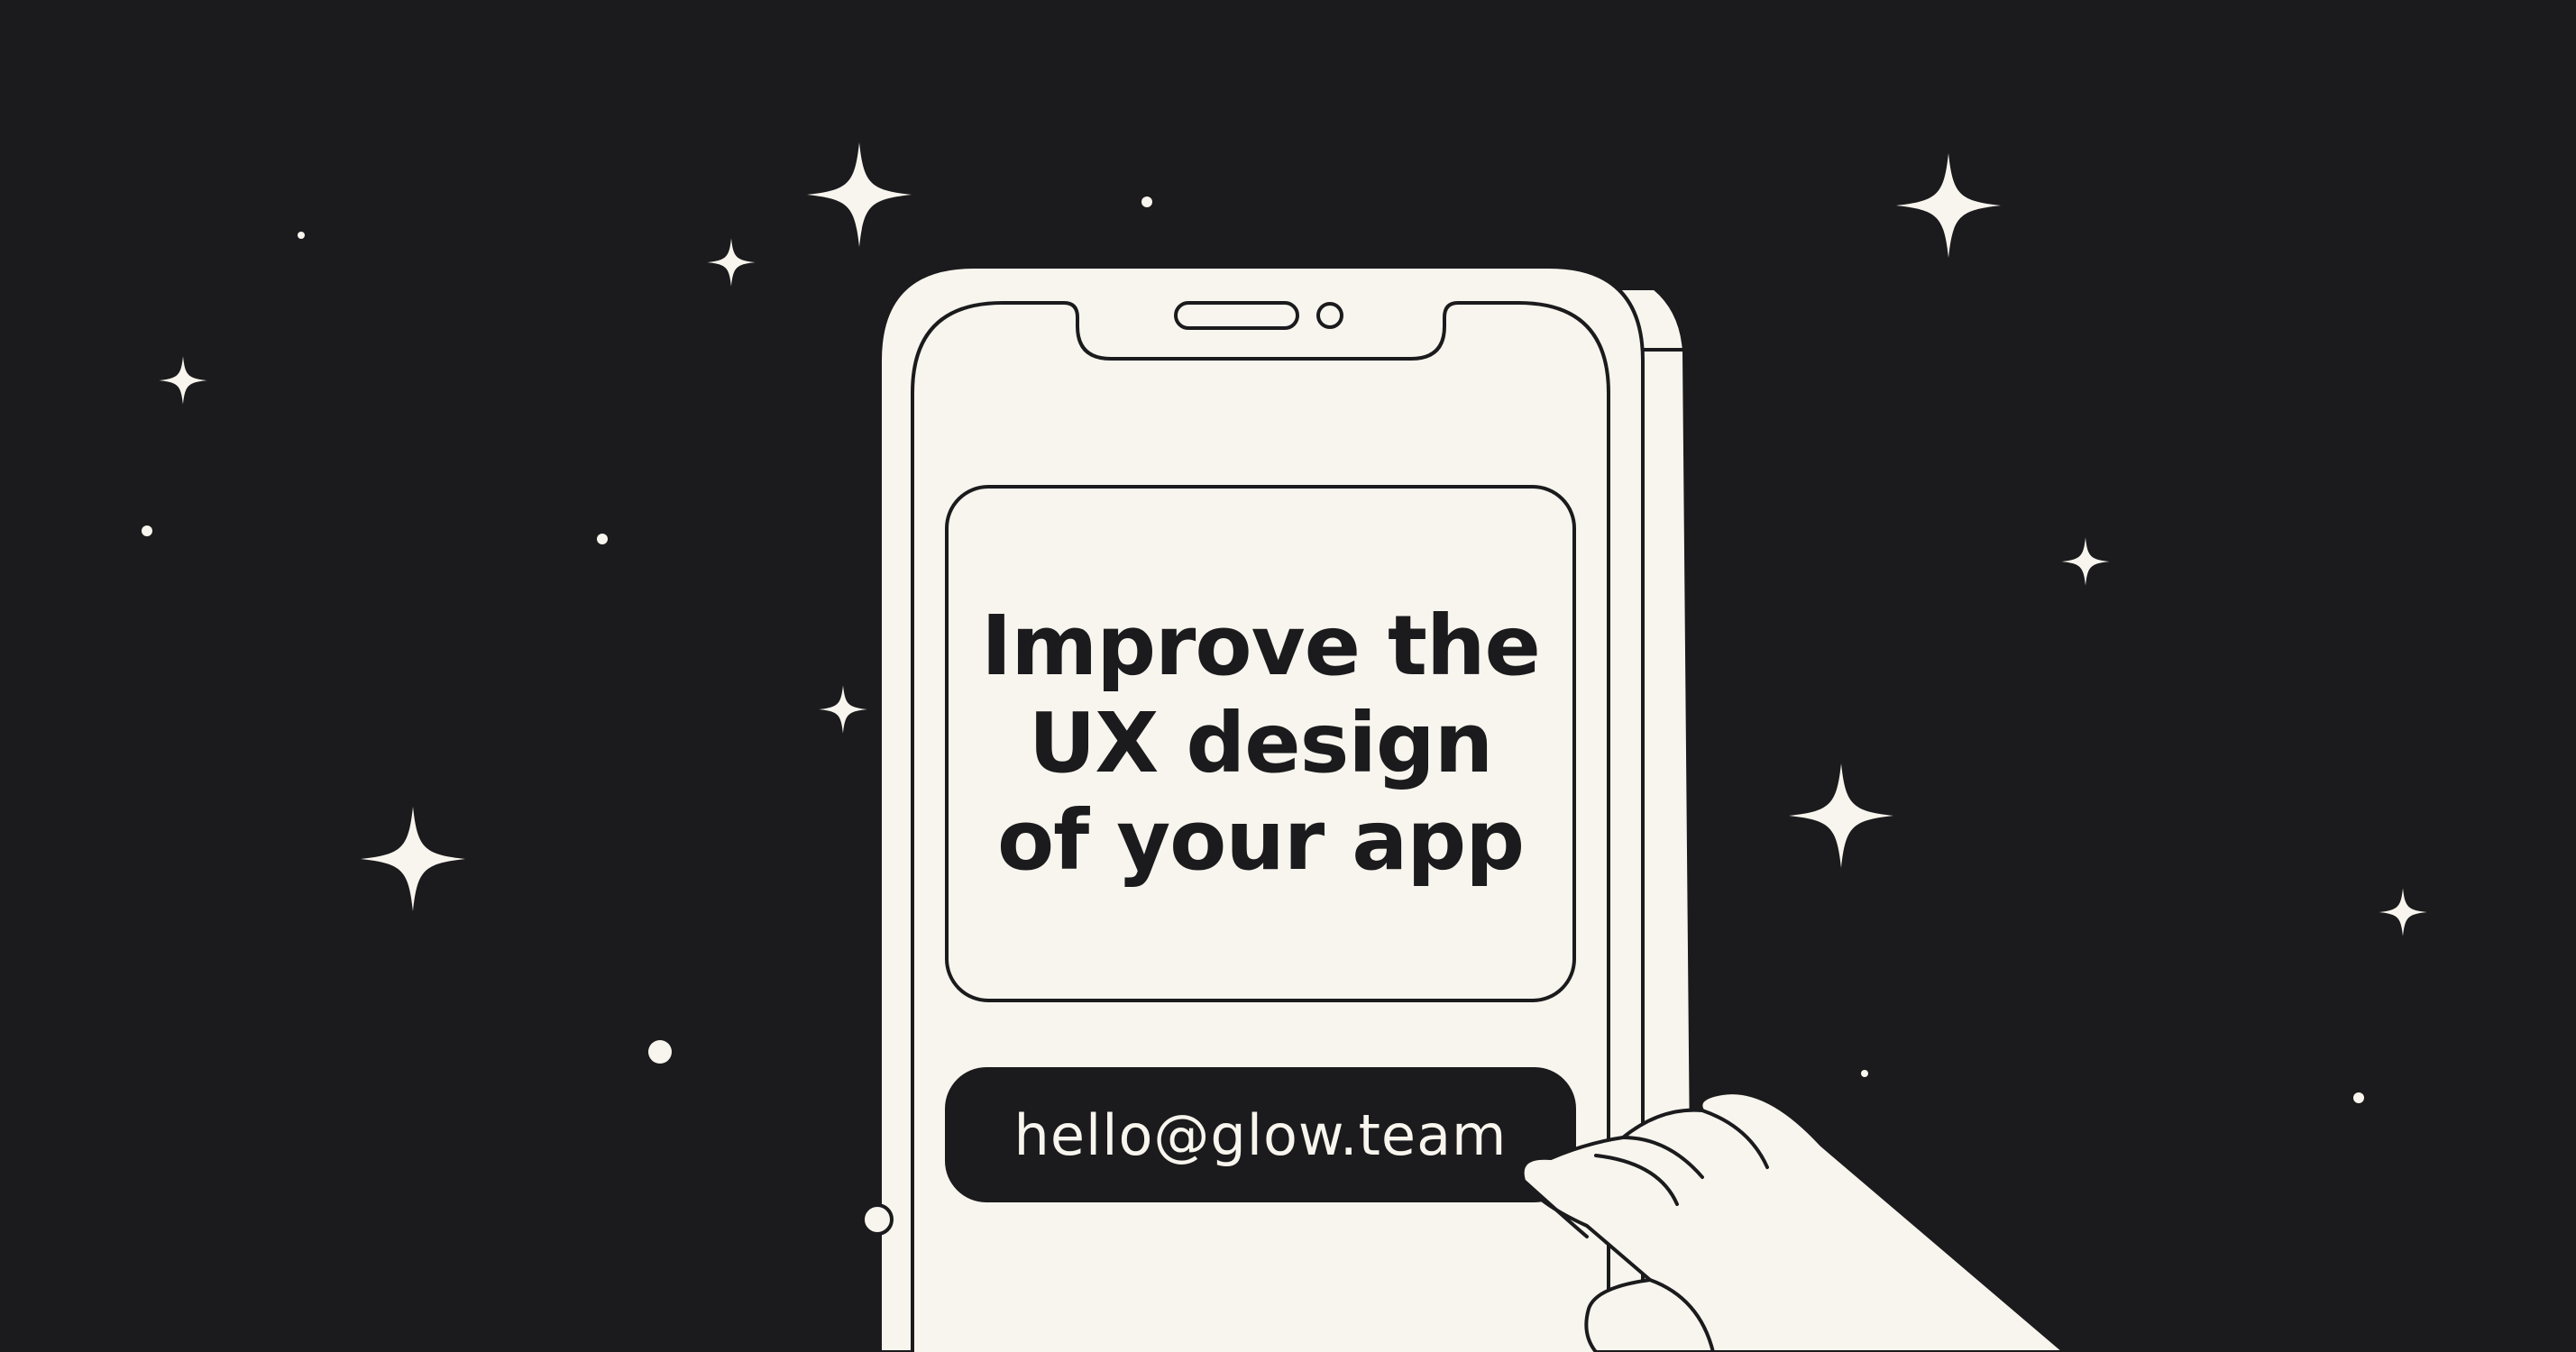 The image size is (2576, 1352). I want to click on headline: Improve the UX design of your app, so click(1260, 743).